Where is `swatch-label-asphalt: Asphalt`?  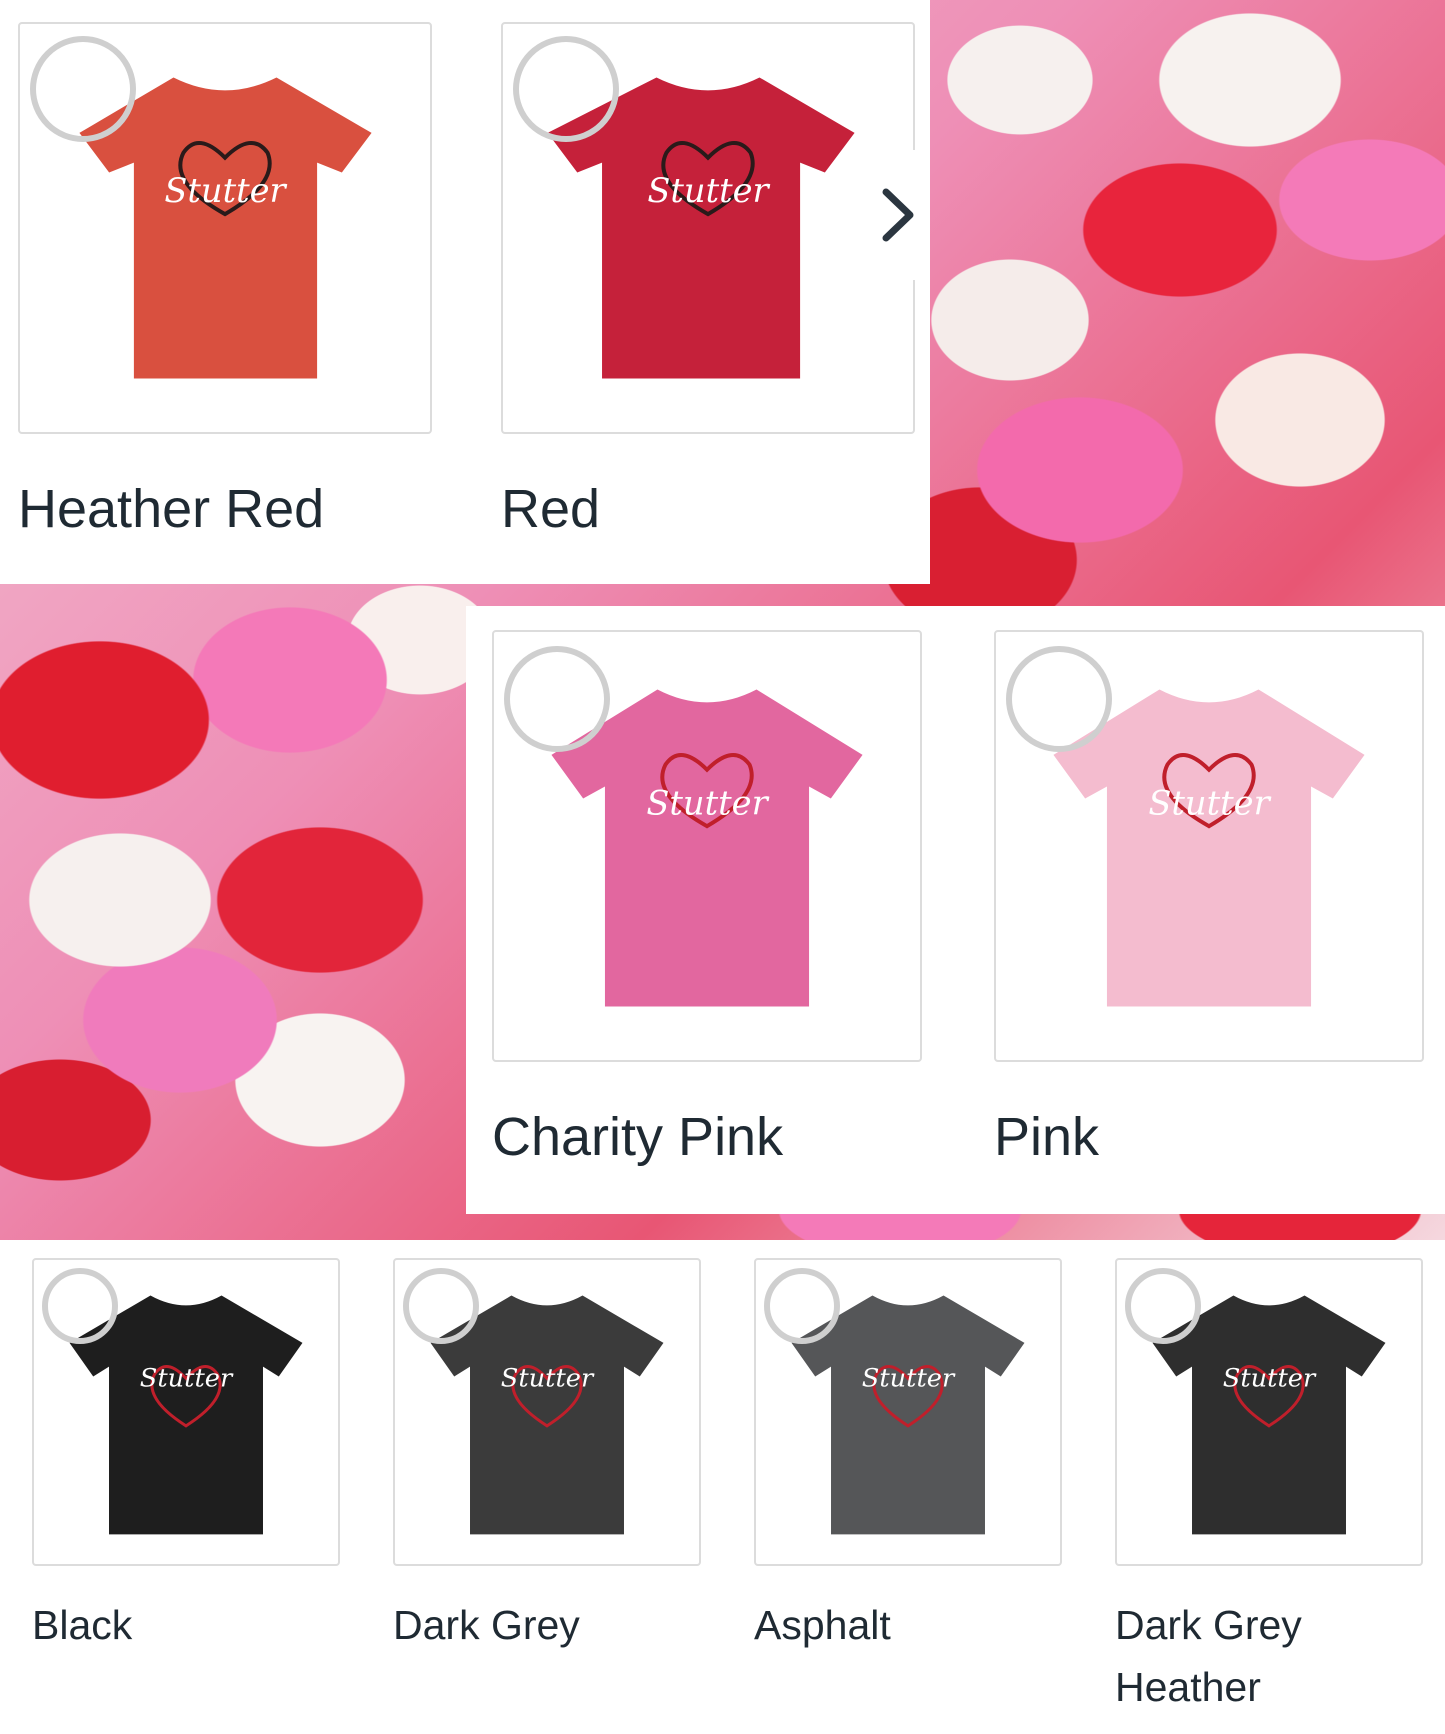 swatch-label-asphalt: Asphalt is located at coordinates (822, 1625).